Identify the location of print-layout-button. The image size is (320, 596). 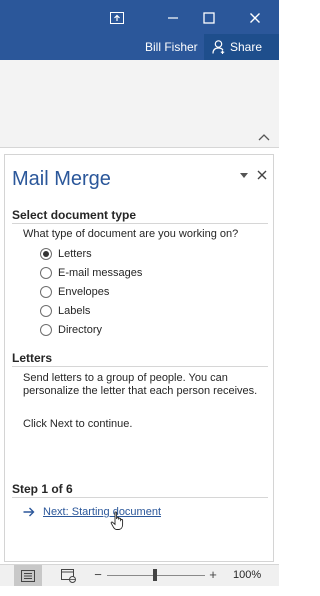
(28, 575).